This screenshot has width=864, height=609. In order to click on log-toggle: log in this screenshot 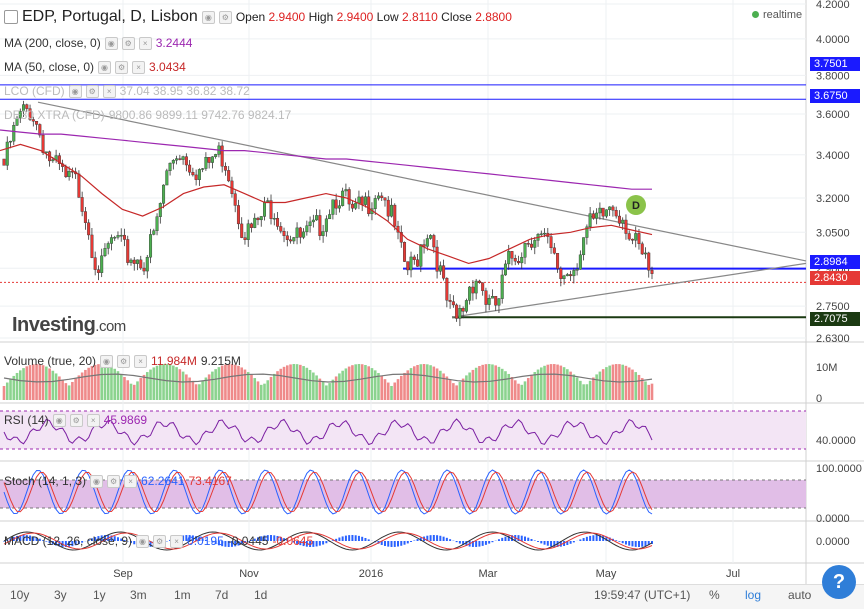, I will do `click(753, 595)`.